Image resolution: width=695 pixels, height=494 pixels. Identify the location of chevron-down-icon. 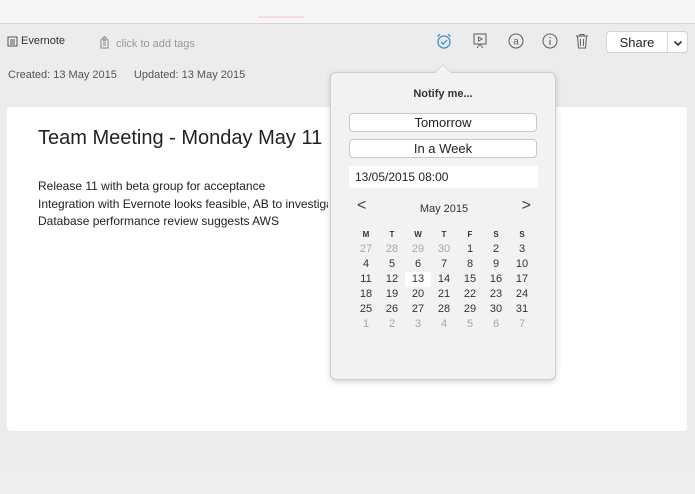
(678, 42).